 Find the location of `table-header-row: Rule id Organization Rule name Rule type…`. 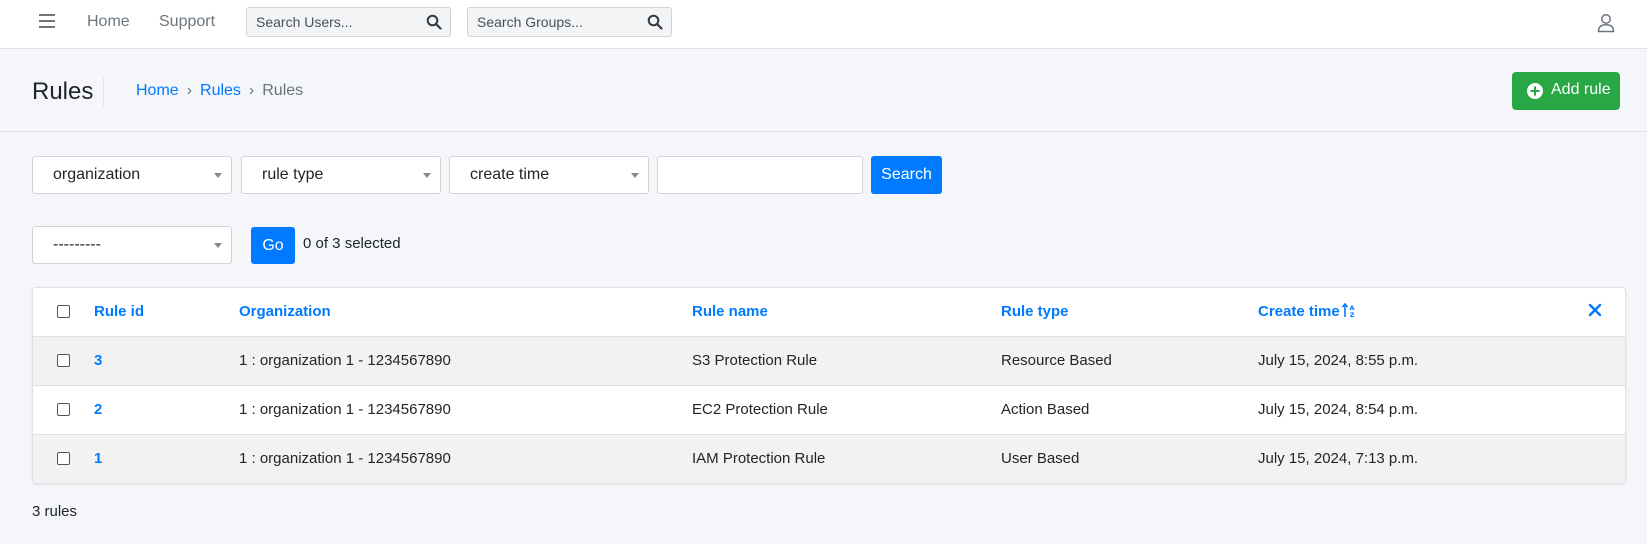

table-header-row: Rule id Organization Rule name Rule type… is located at coordinates (829, 312).